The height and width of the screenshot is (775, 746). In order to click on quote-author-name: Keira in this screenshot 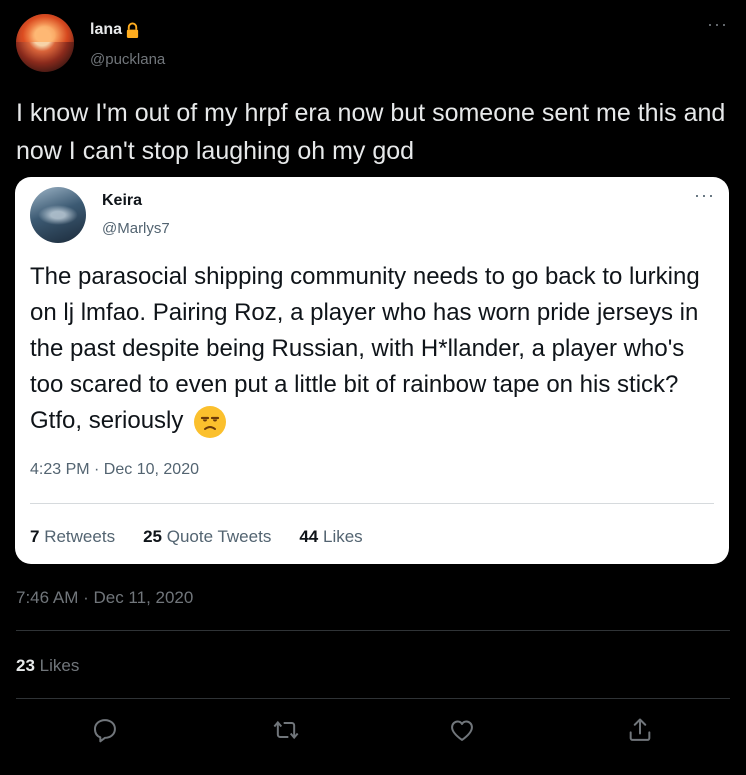, I will do `click(122, 200)`.